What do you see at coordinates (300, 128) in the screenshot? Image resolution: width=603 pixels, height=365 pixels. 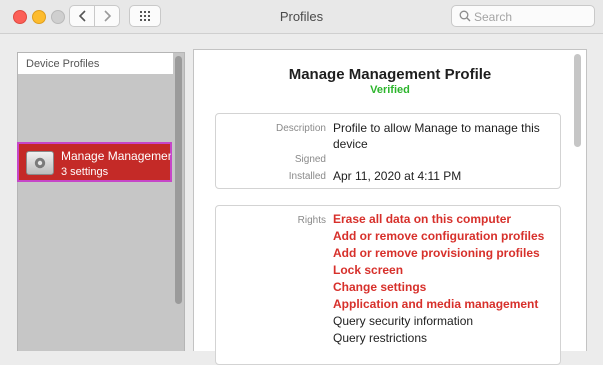 I see `description-label: Description` at bounding box center [300, 128].